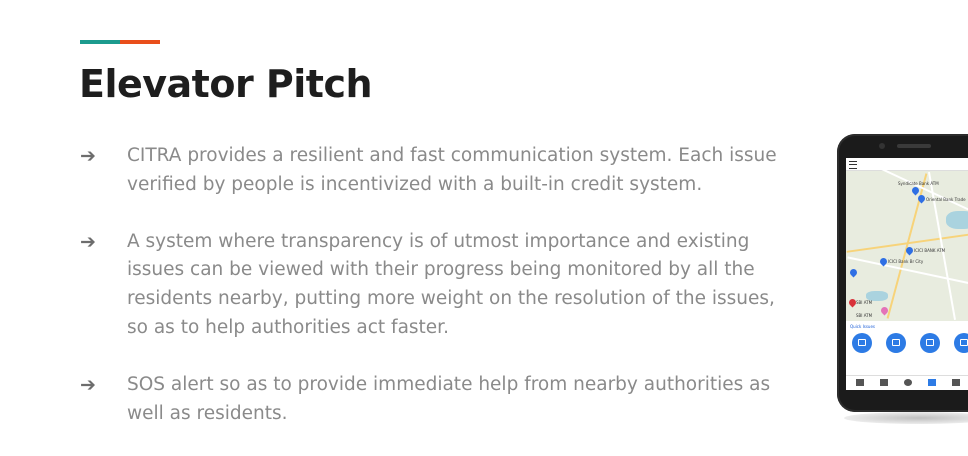  Describe the element at coordinates (226, 84) in the screenshot. I see `slide-title: Elevator Pitch` at that location.